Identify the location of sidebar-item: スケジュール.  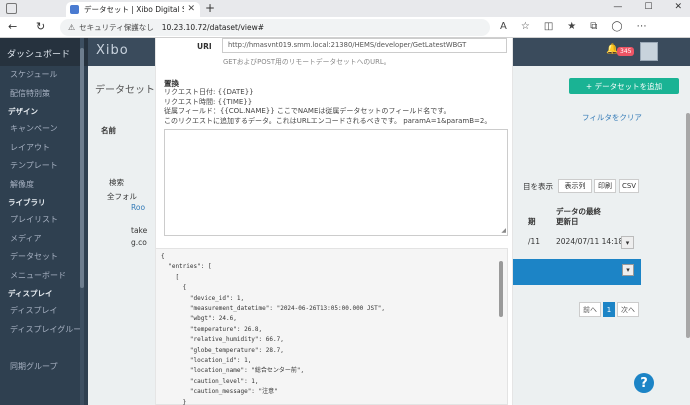
(44, 75).